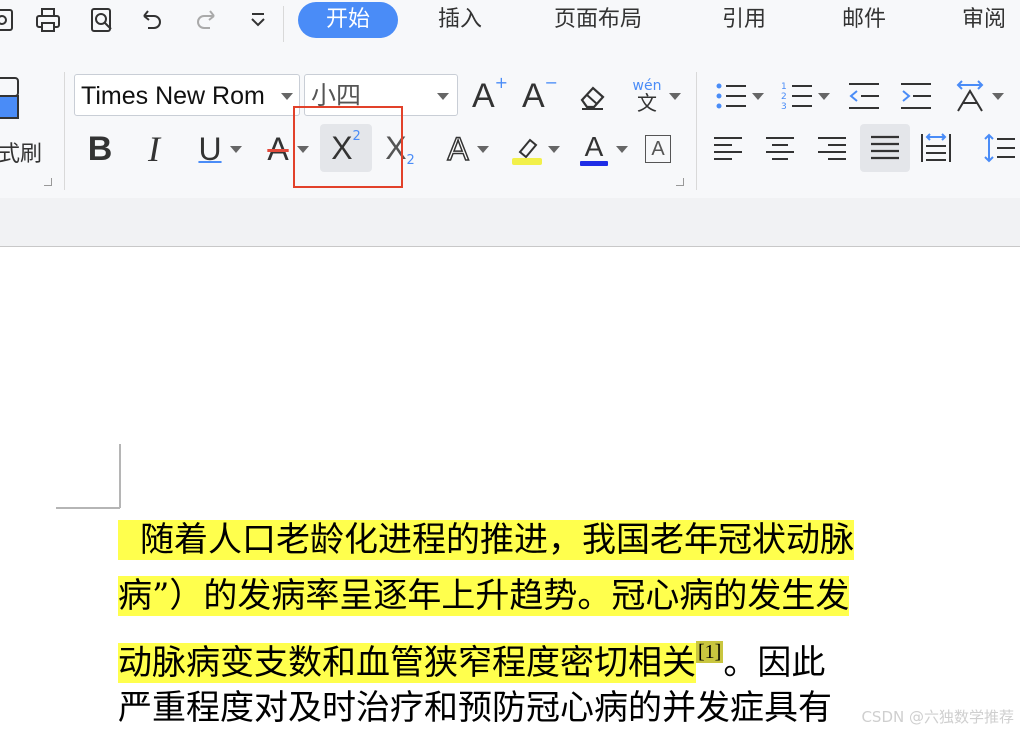 This screenshot has height=736, width=1020. What do you see at coordinates (784, 107) in the screenshot?
I see `svg-text: 3` at bounding box center [784, 107].